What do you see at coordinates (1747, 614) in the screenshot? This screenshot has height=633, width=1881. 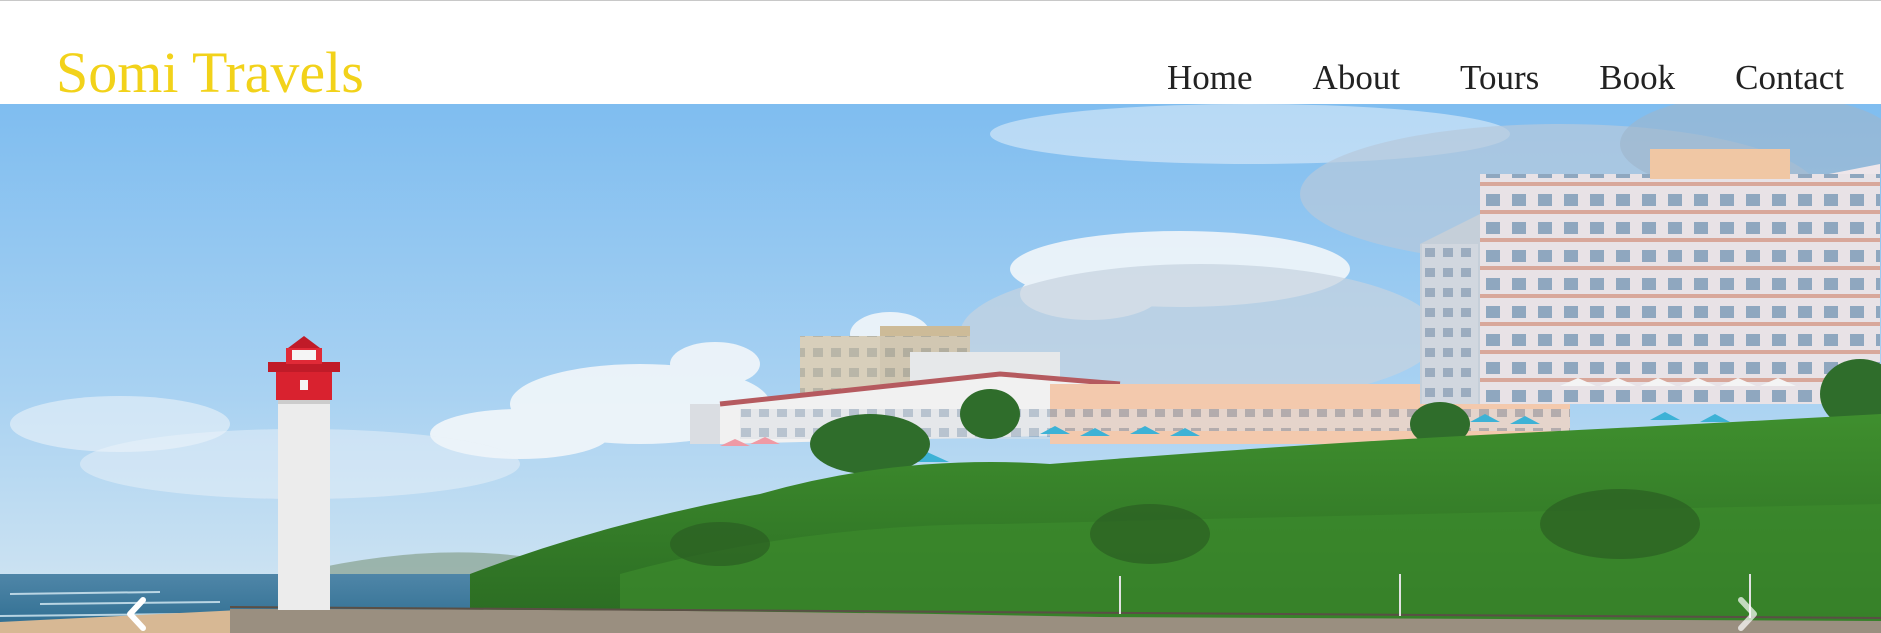 I see `chevron-right-icon` at bounding box center [1747, 614].